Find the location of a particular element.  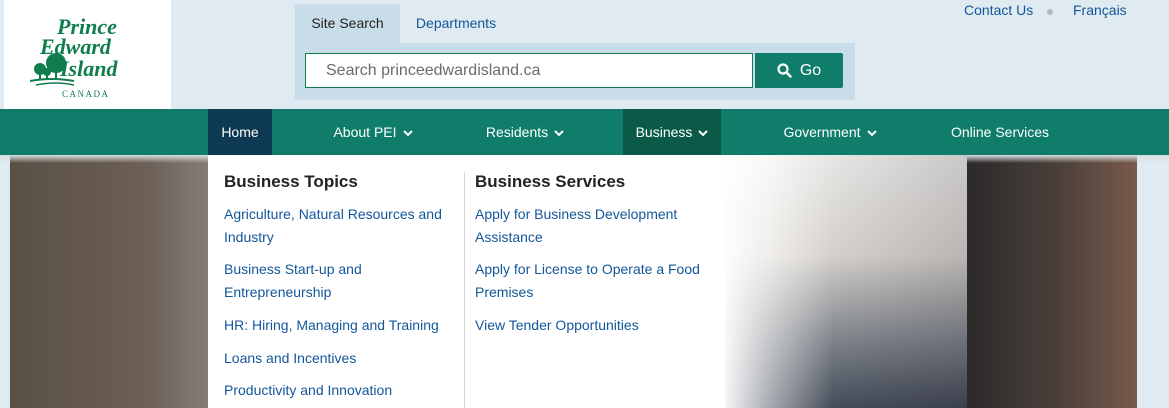

search-input is located at coordinates (529, 70).